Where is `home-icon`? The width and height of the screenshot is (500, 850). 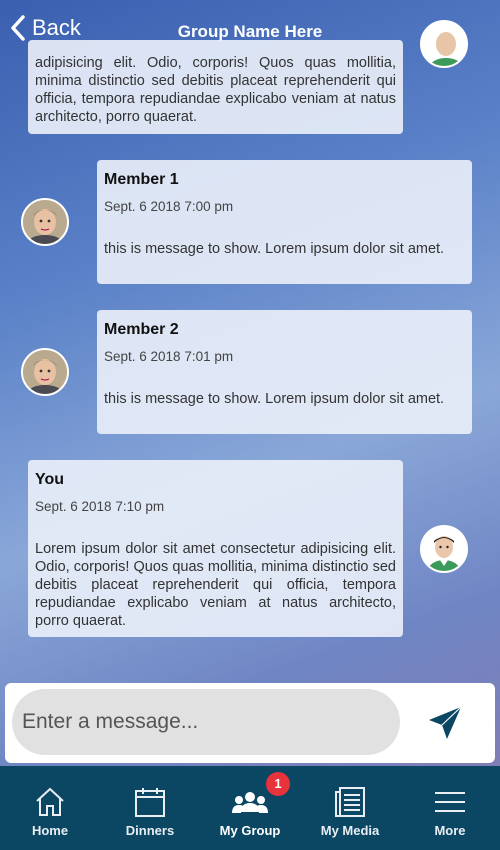
home-icon is located at coordinates (50, 801).